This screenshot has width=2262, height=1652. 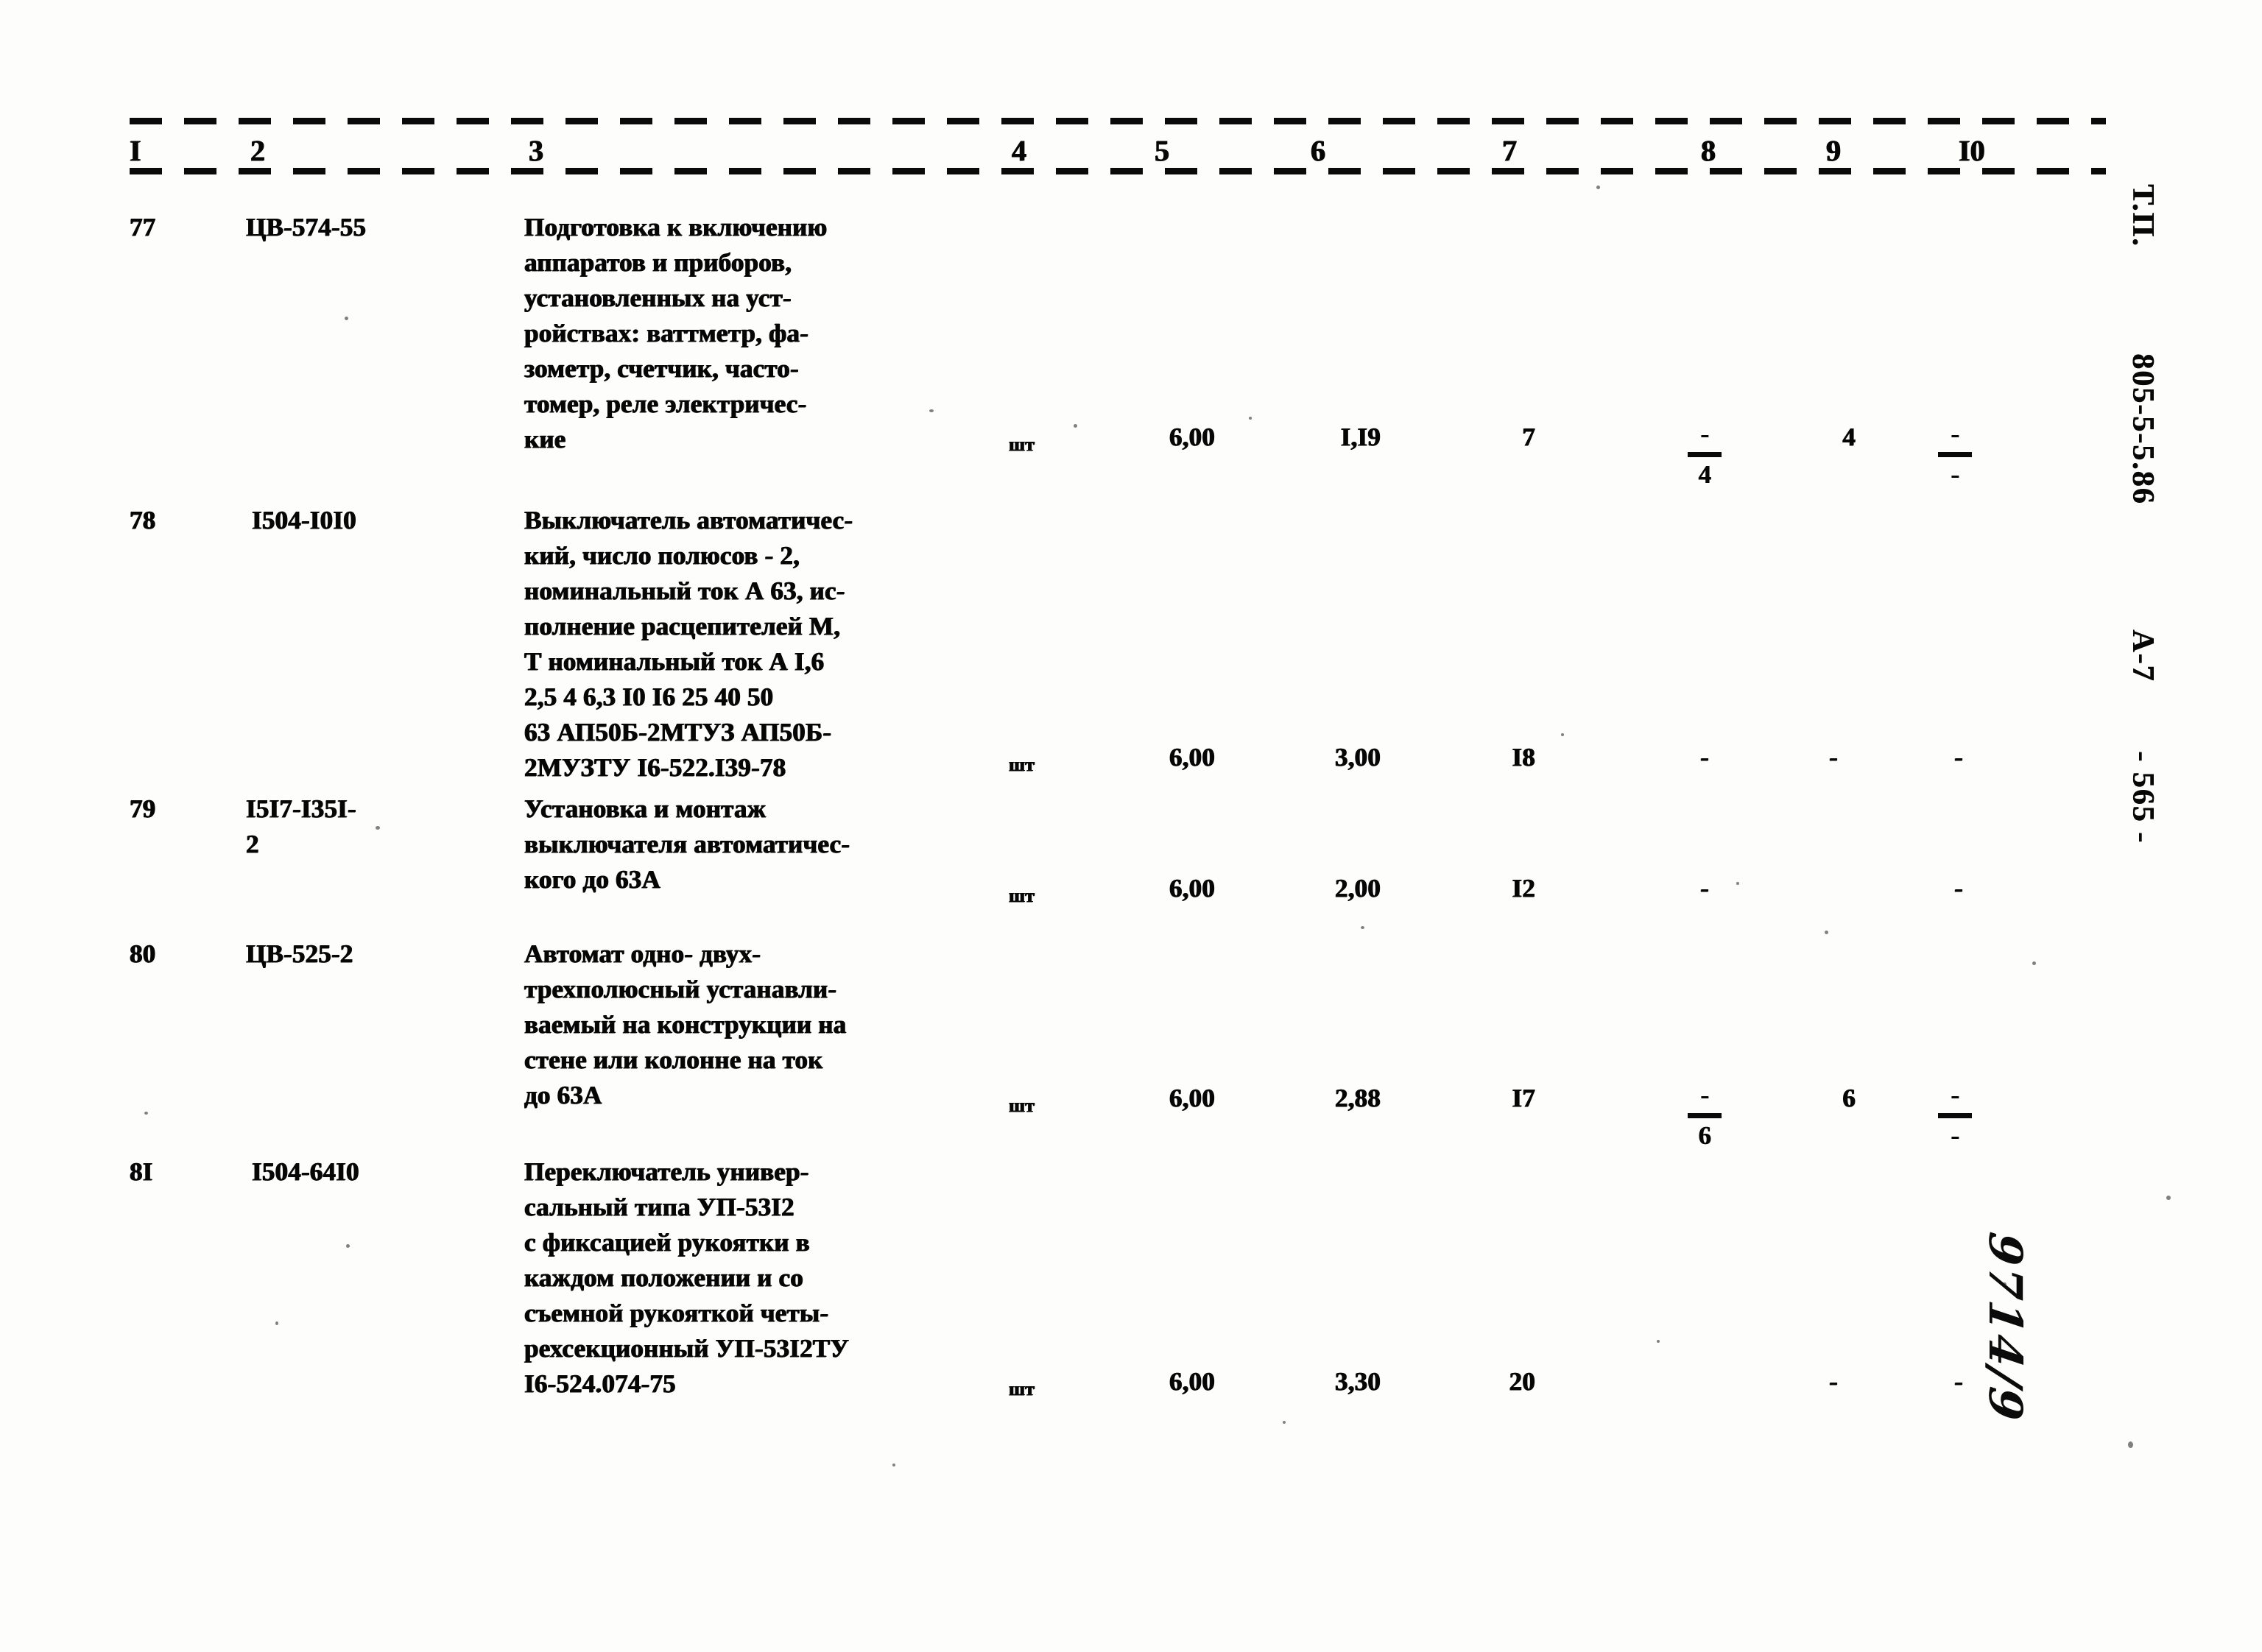 I want to click on row-col6: 3,30, so click(x=1357, y=1381).